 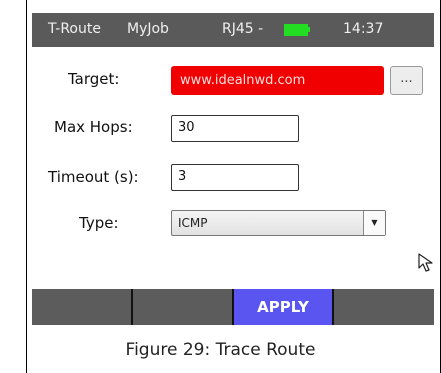 I want to click on job-name: MyJob, so click(x=148, y=29).